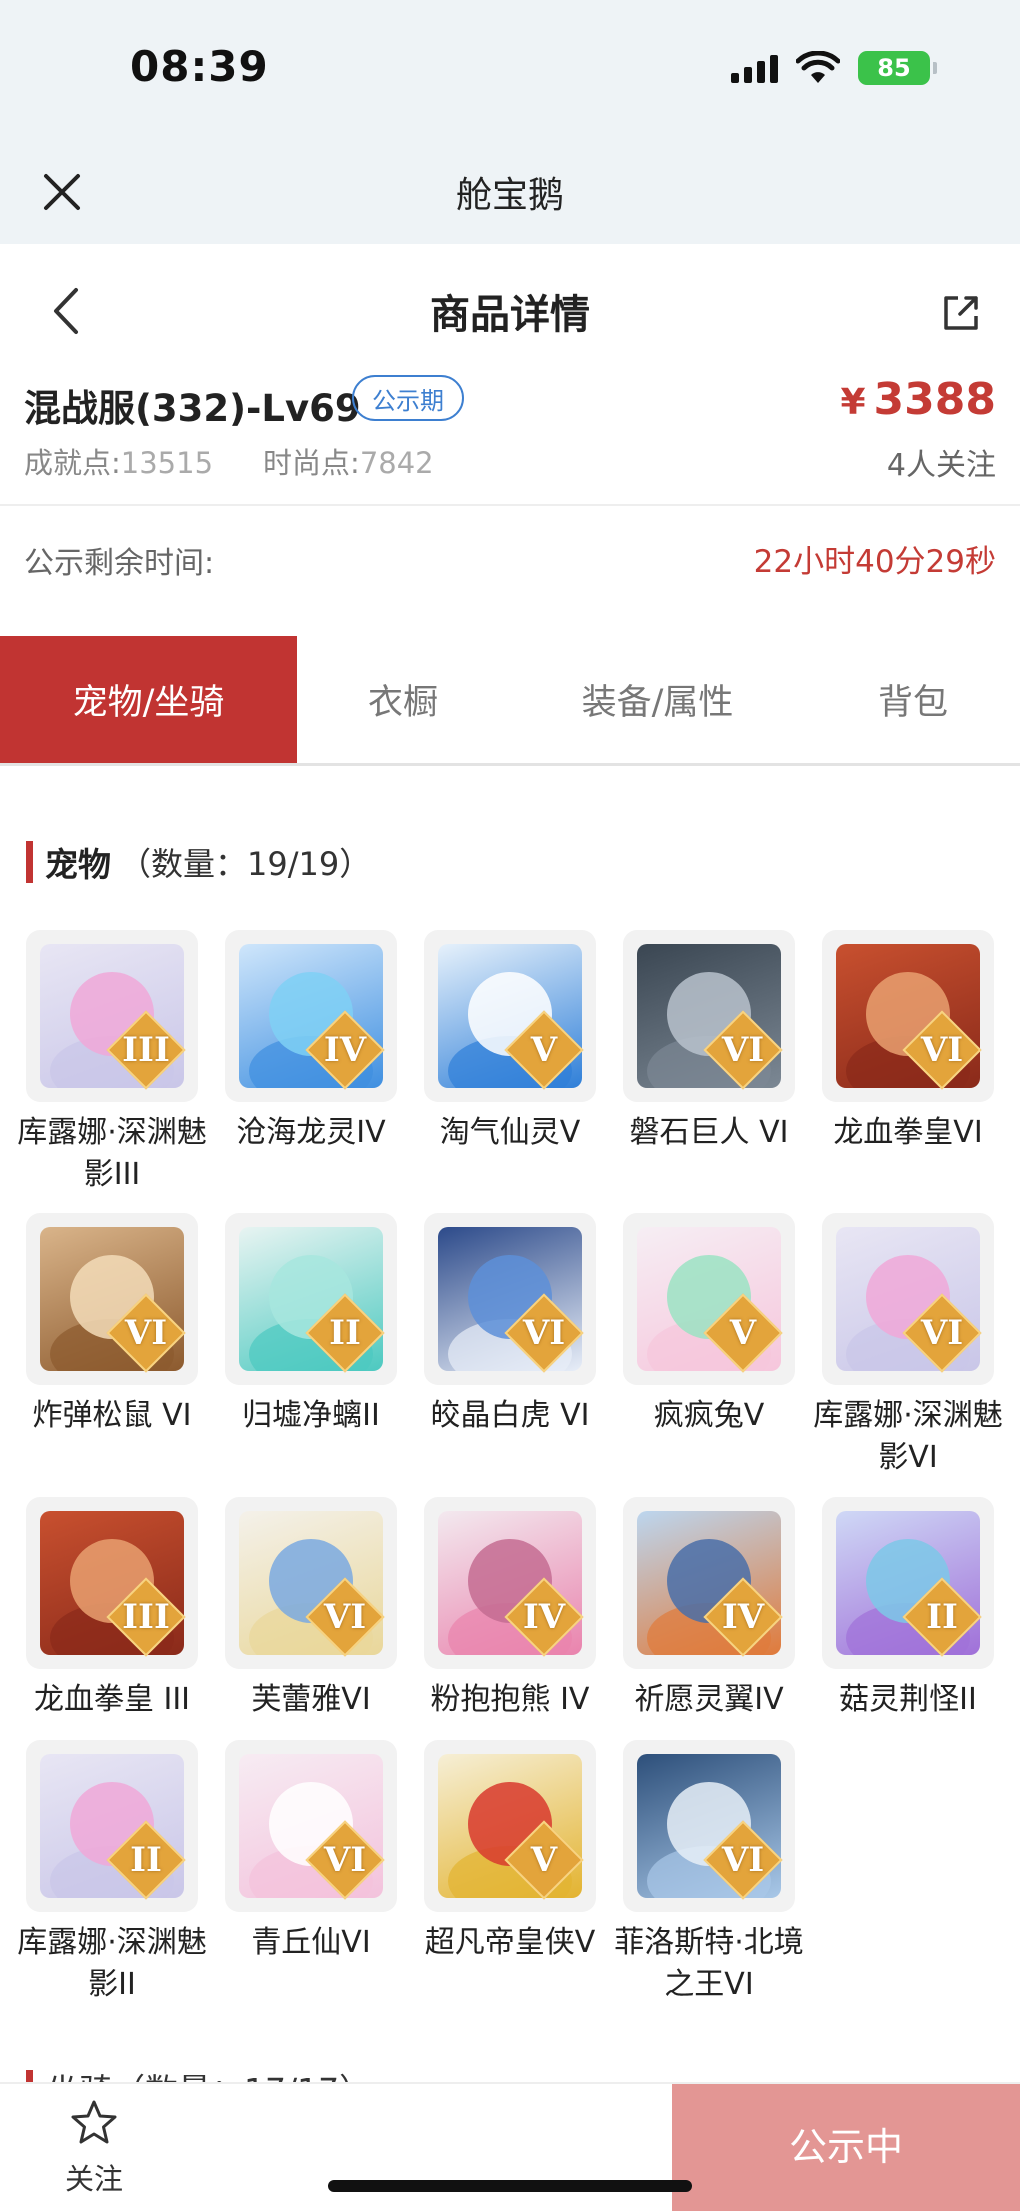  I want to click on divider, so click(510, 505).